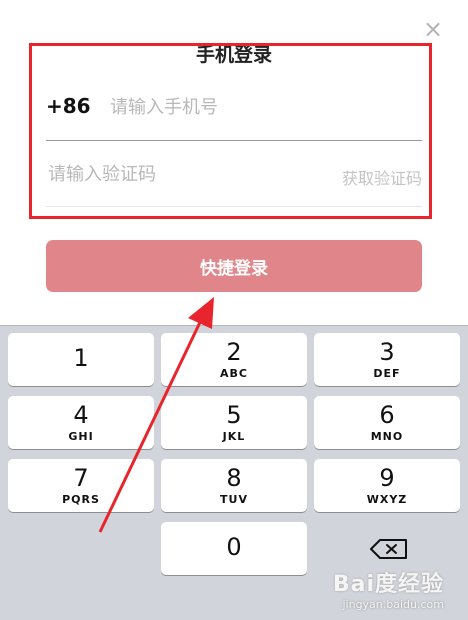  What do you see at coordinates (233, 55) in the screenshot?
I see `page-title: 手机登录` at bounding box center [233, 55].